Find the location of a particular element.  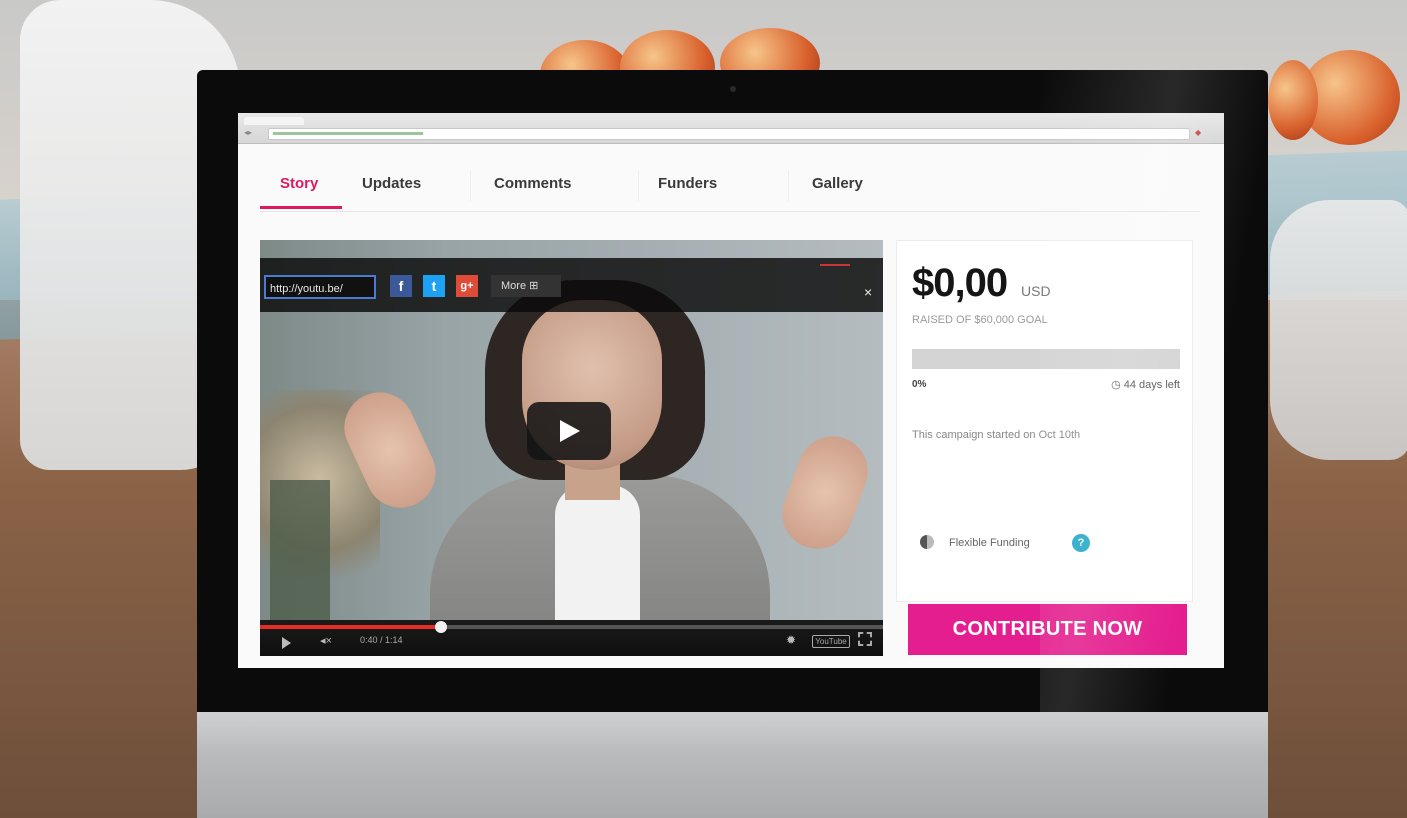

raised-amount: $0,00 is located at coordinates (960, 283).